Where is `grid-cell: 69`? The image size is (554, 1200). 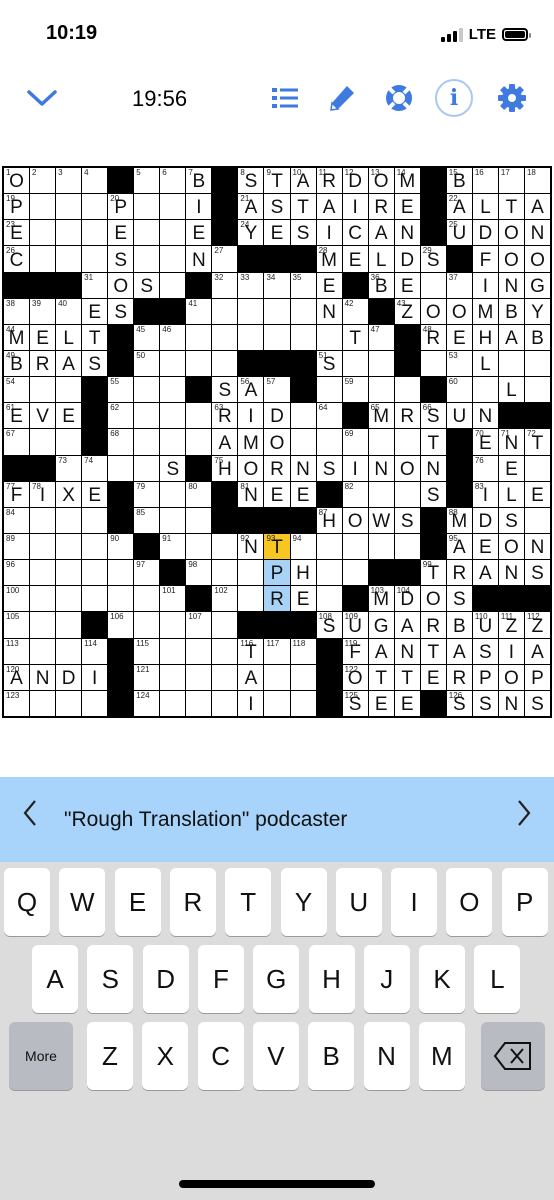
grid-cell: 69 is located at coordinates (355, 442).